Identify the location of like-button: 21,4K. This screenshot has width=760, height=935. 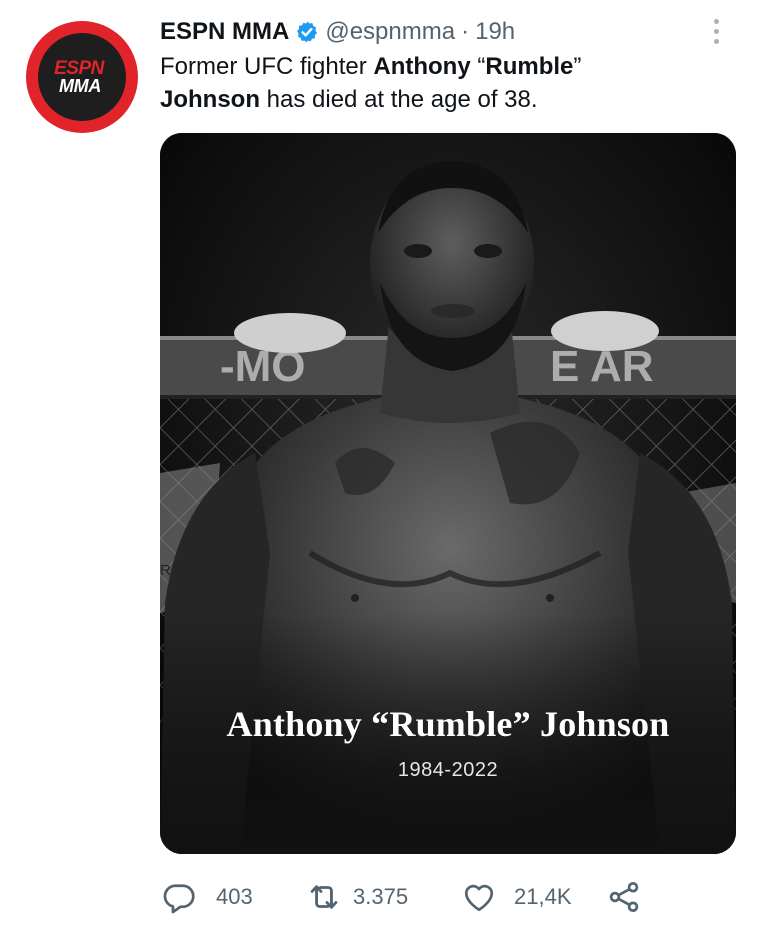
(516, 897).